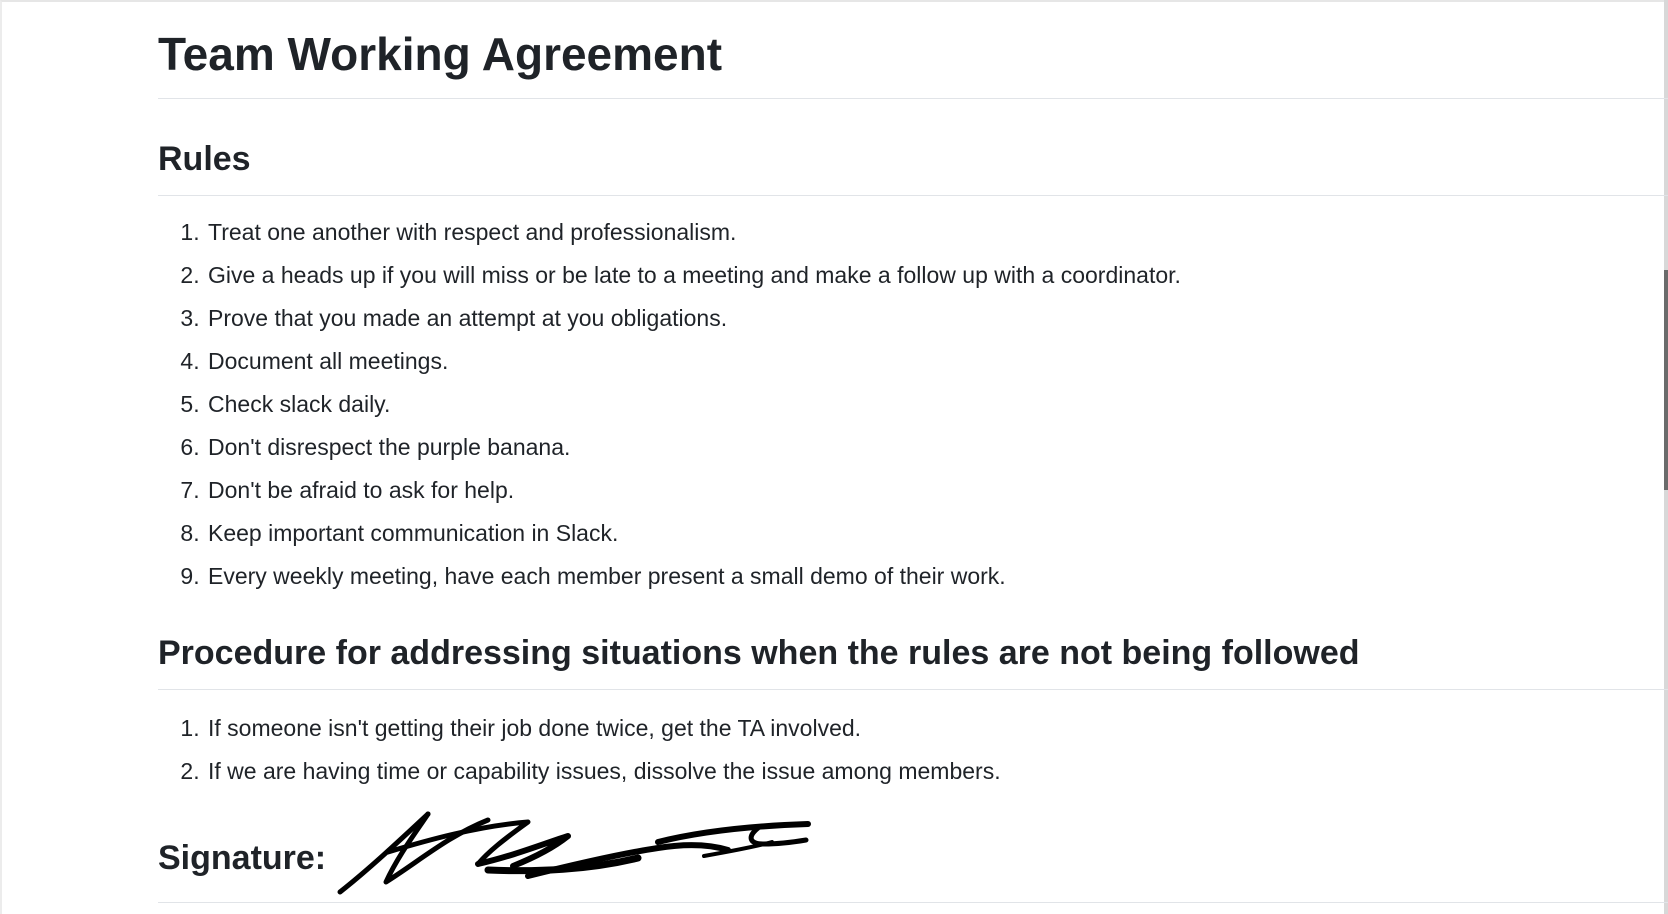 The image size is (1668, 914). What do you see at coordinates (913, 852) in the screenshot?
I see `signature-row: Signature:` at bounding box center [913, 852].